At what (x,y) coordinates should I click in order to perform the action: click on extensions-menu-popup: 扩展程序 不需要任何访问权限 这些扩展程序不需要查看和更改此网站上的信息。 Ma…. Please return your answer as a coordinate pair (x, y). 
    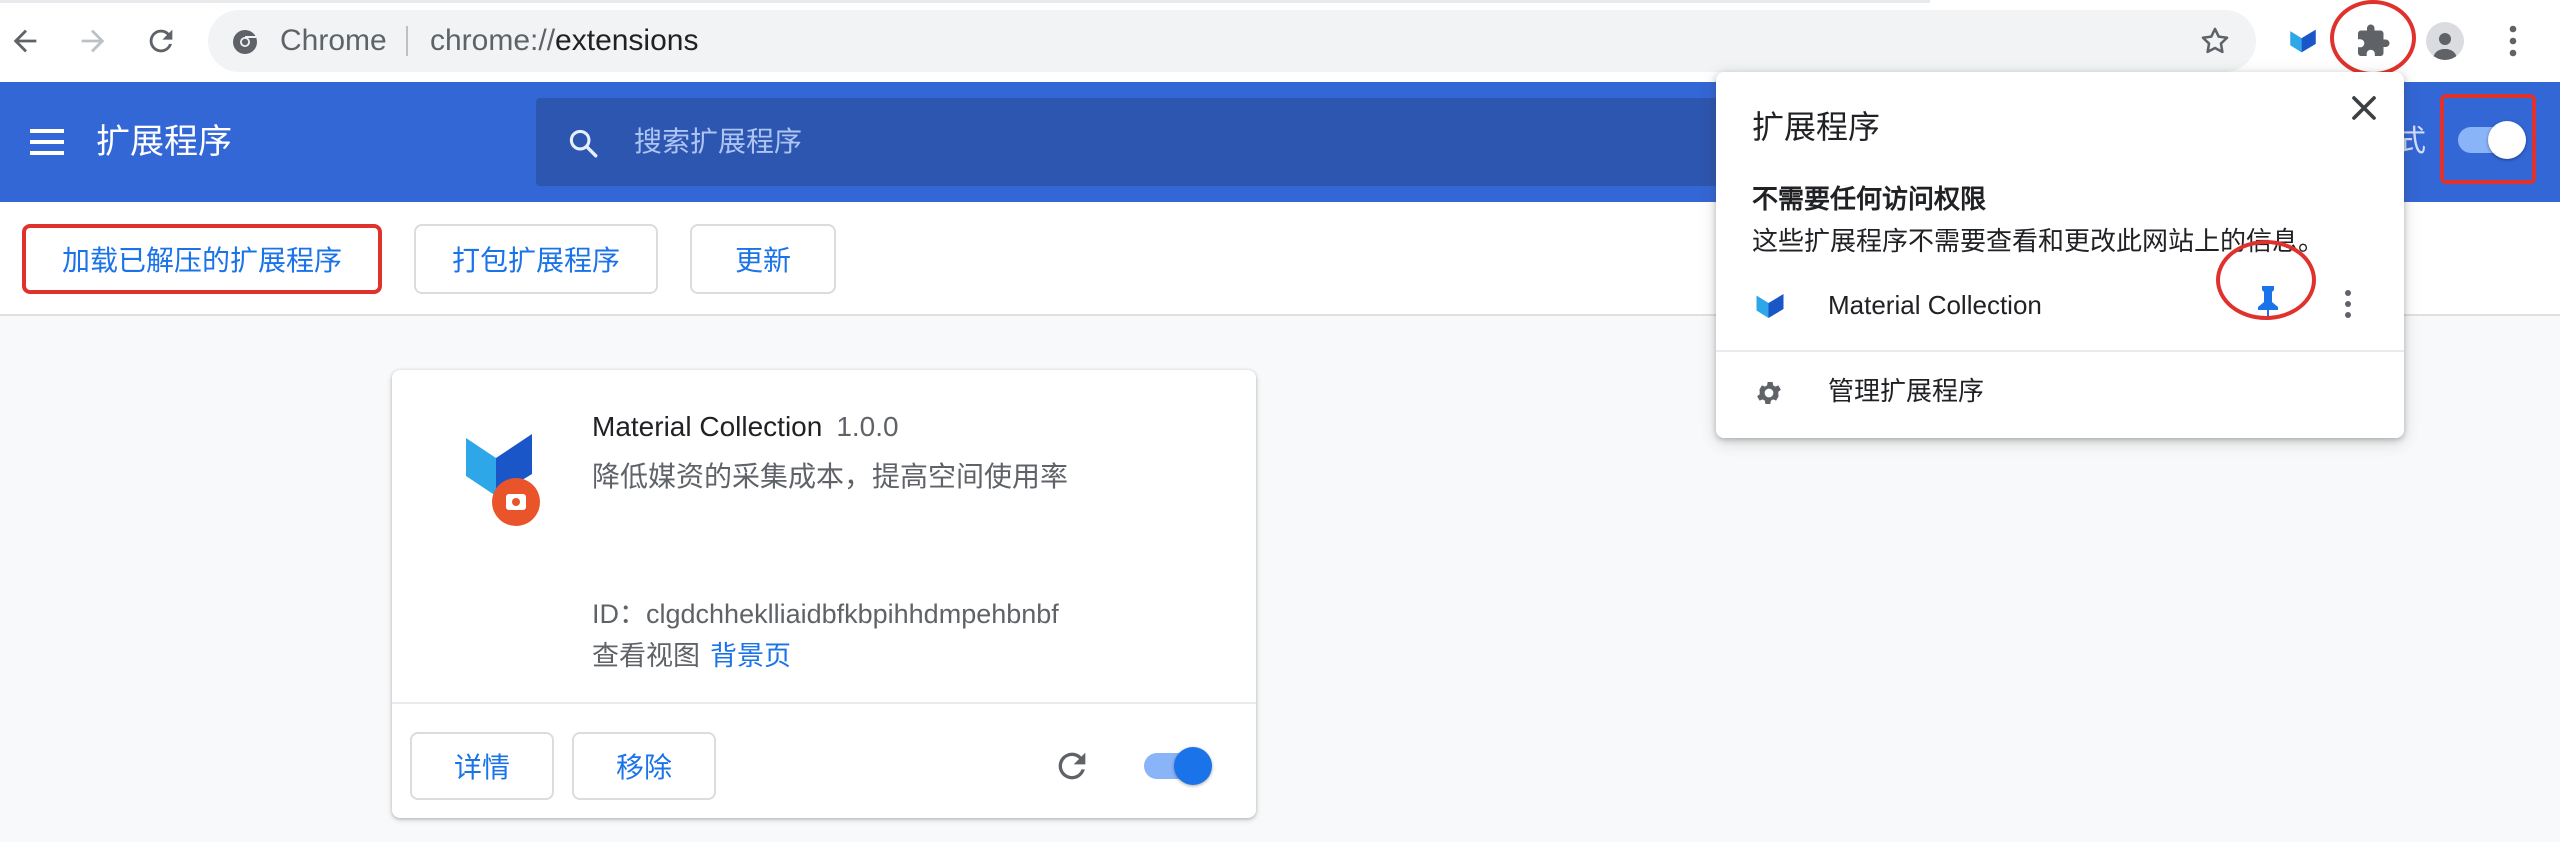
    Looking at the image, I should click on (2060, 255).